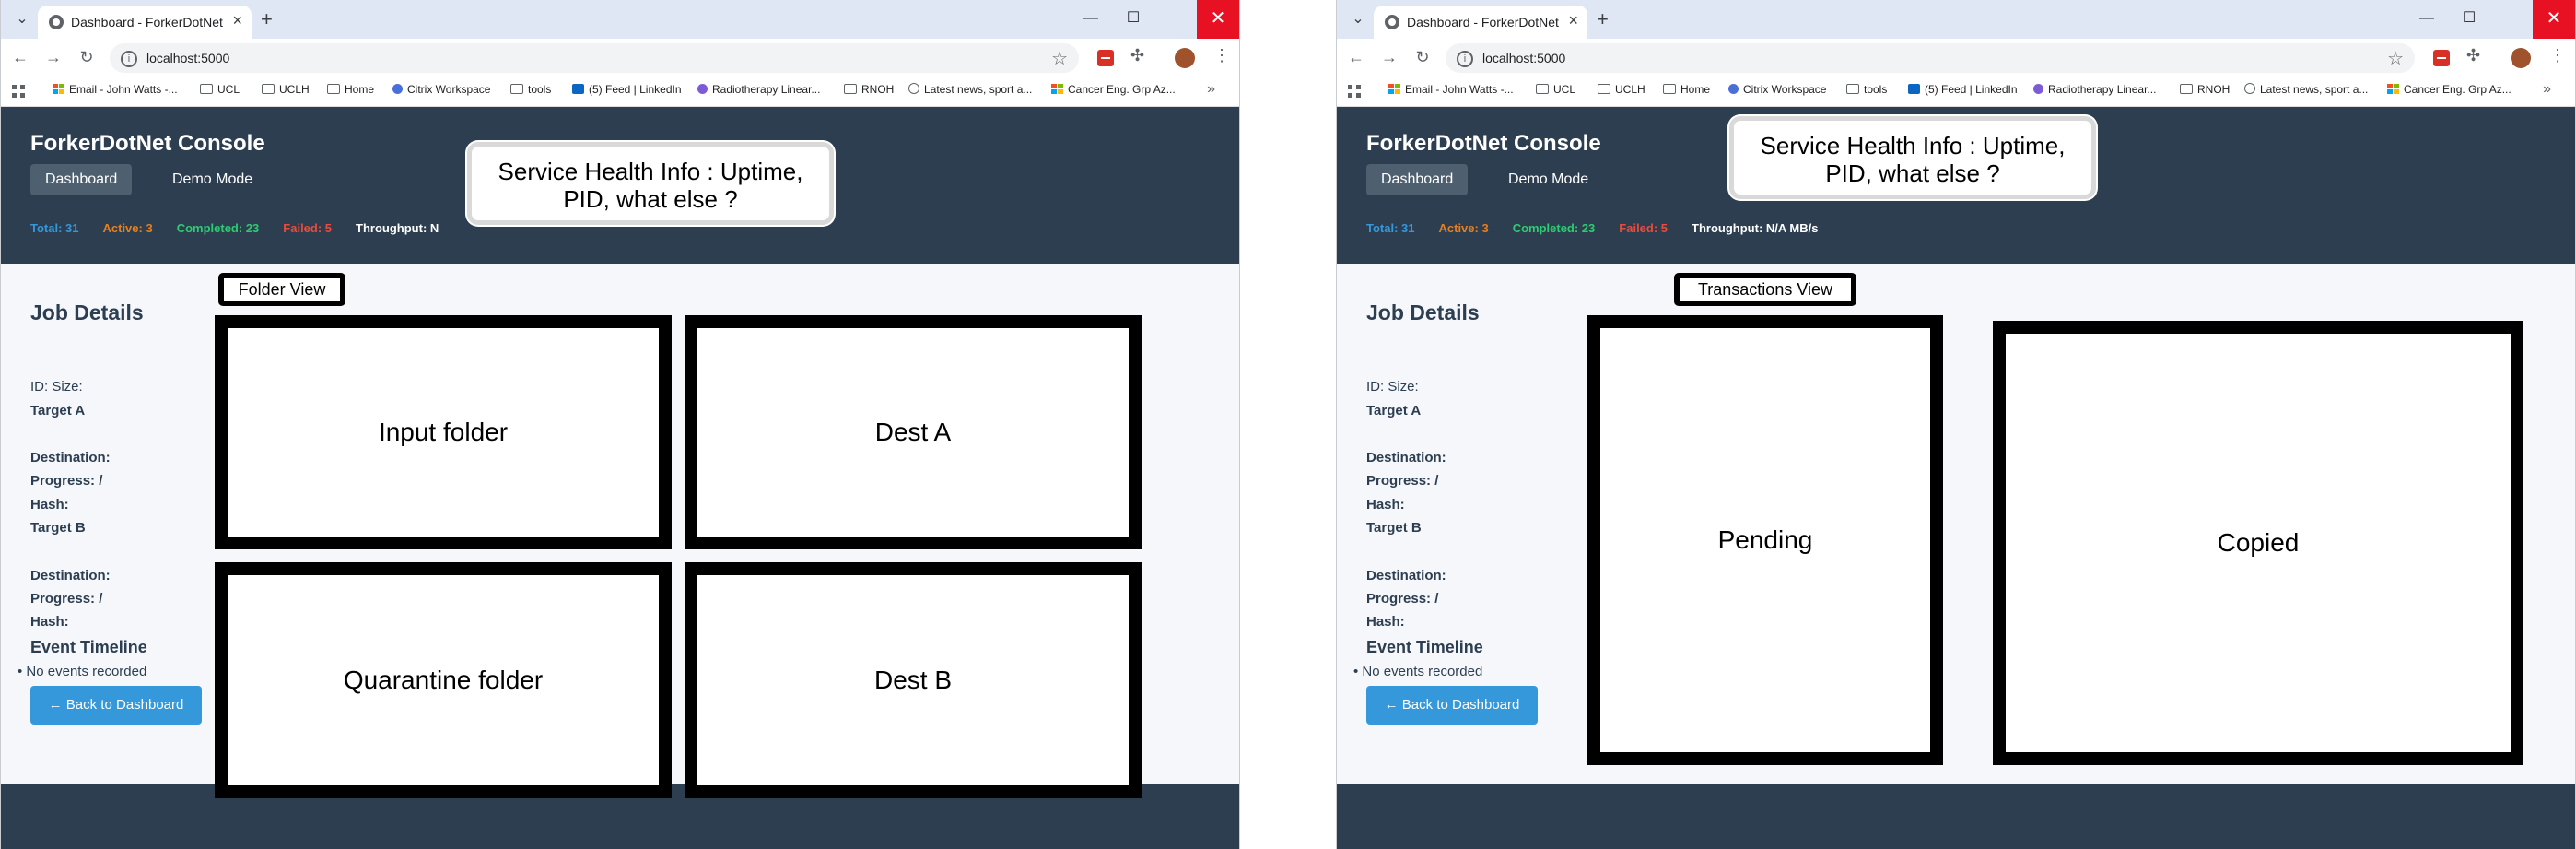  Describe the element at coordinates (308, 228) in the screenshot. I see `stat-failed: Failed: 5` at that location.